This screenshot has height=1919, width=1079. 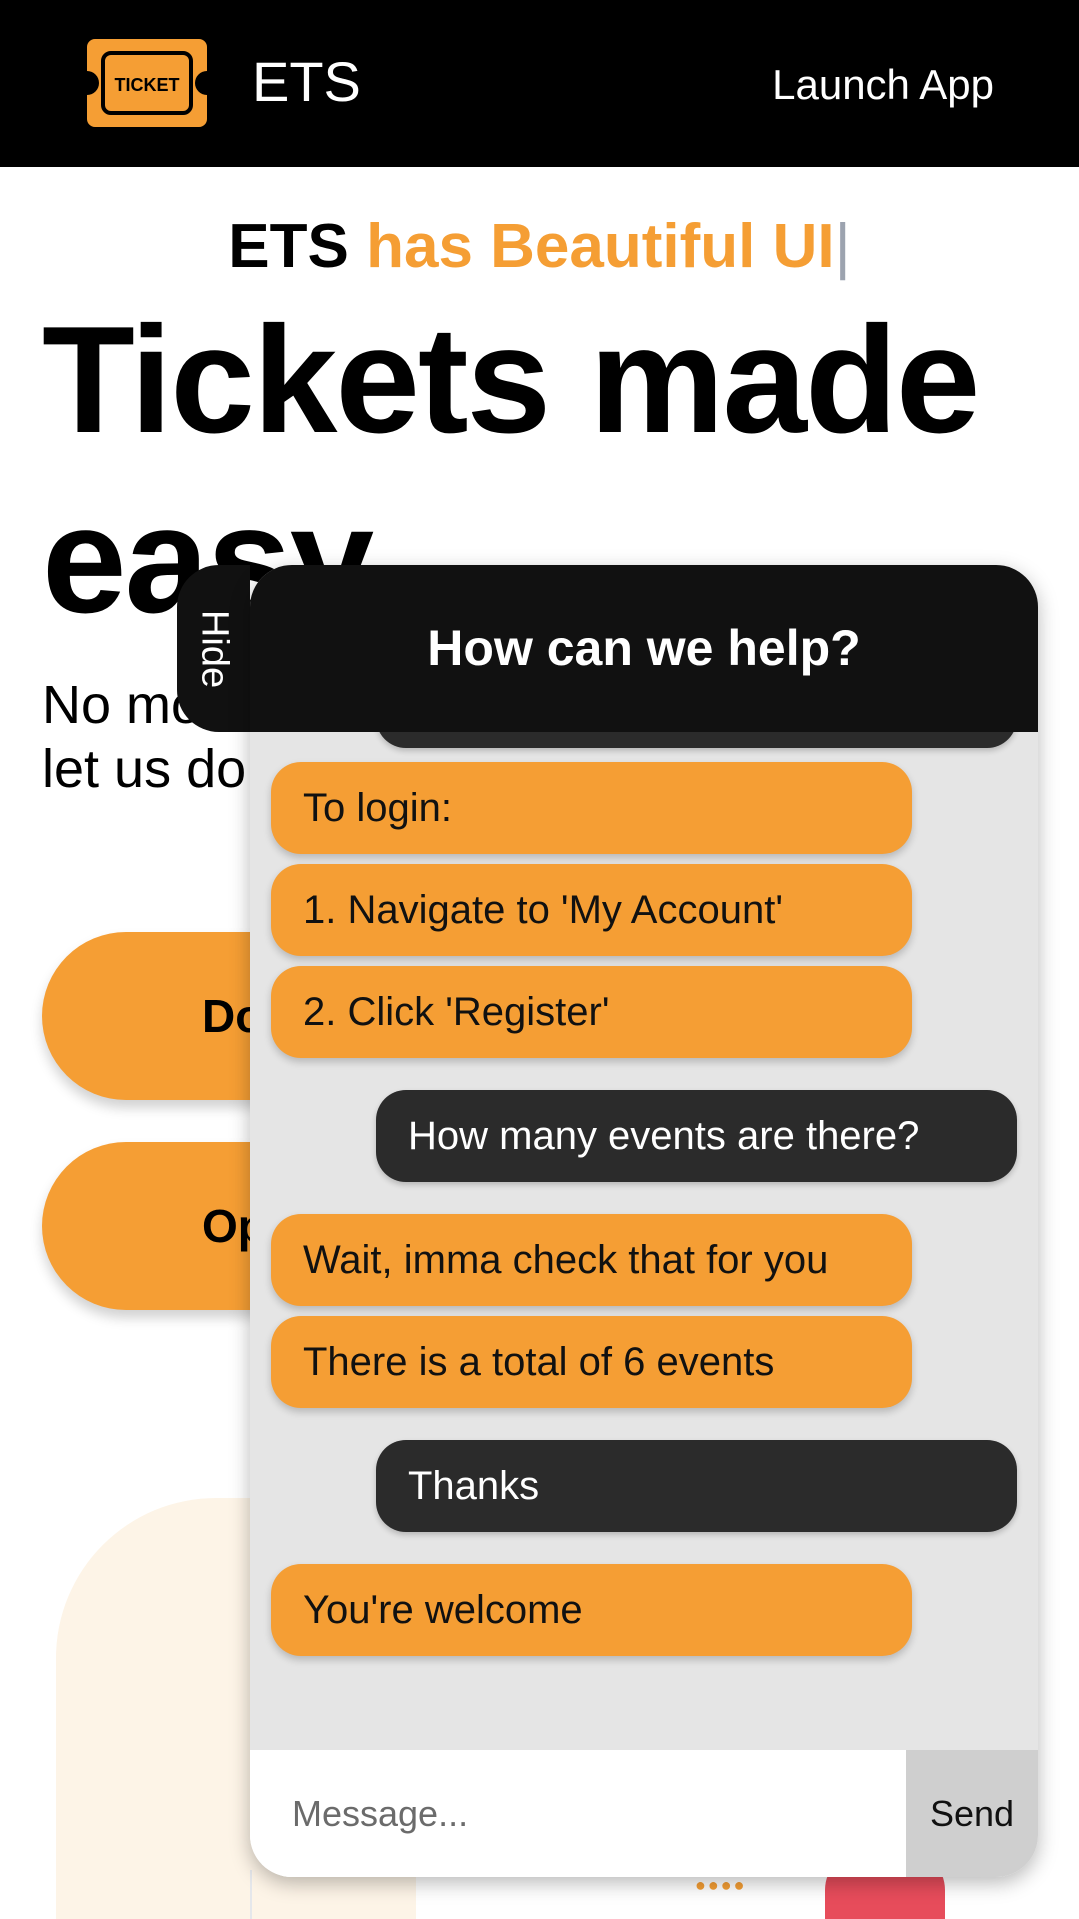 I want to click on chat-message-bot: Wait, imma check that for you, so click(x=591, y=1260).